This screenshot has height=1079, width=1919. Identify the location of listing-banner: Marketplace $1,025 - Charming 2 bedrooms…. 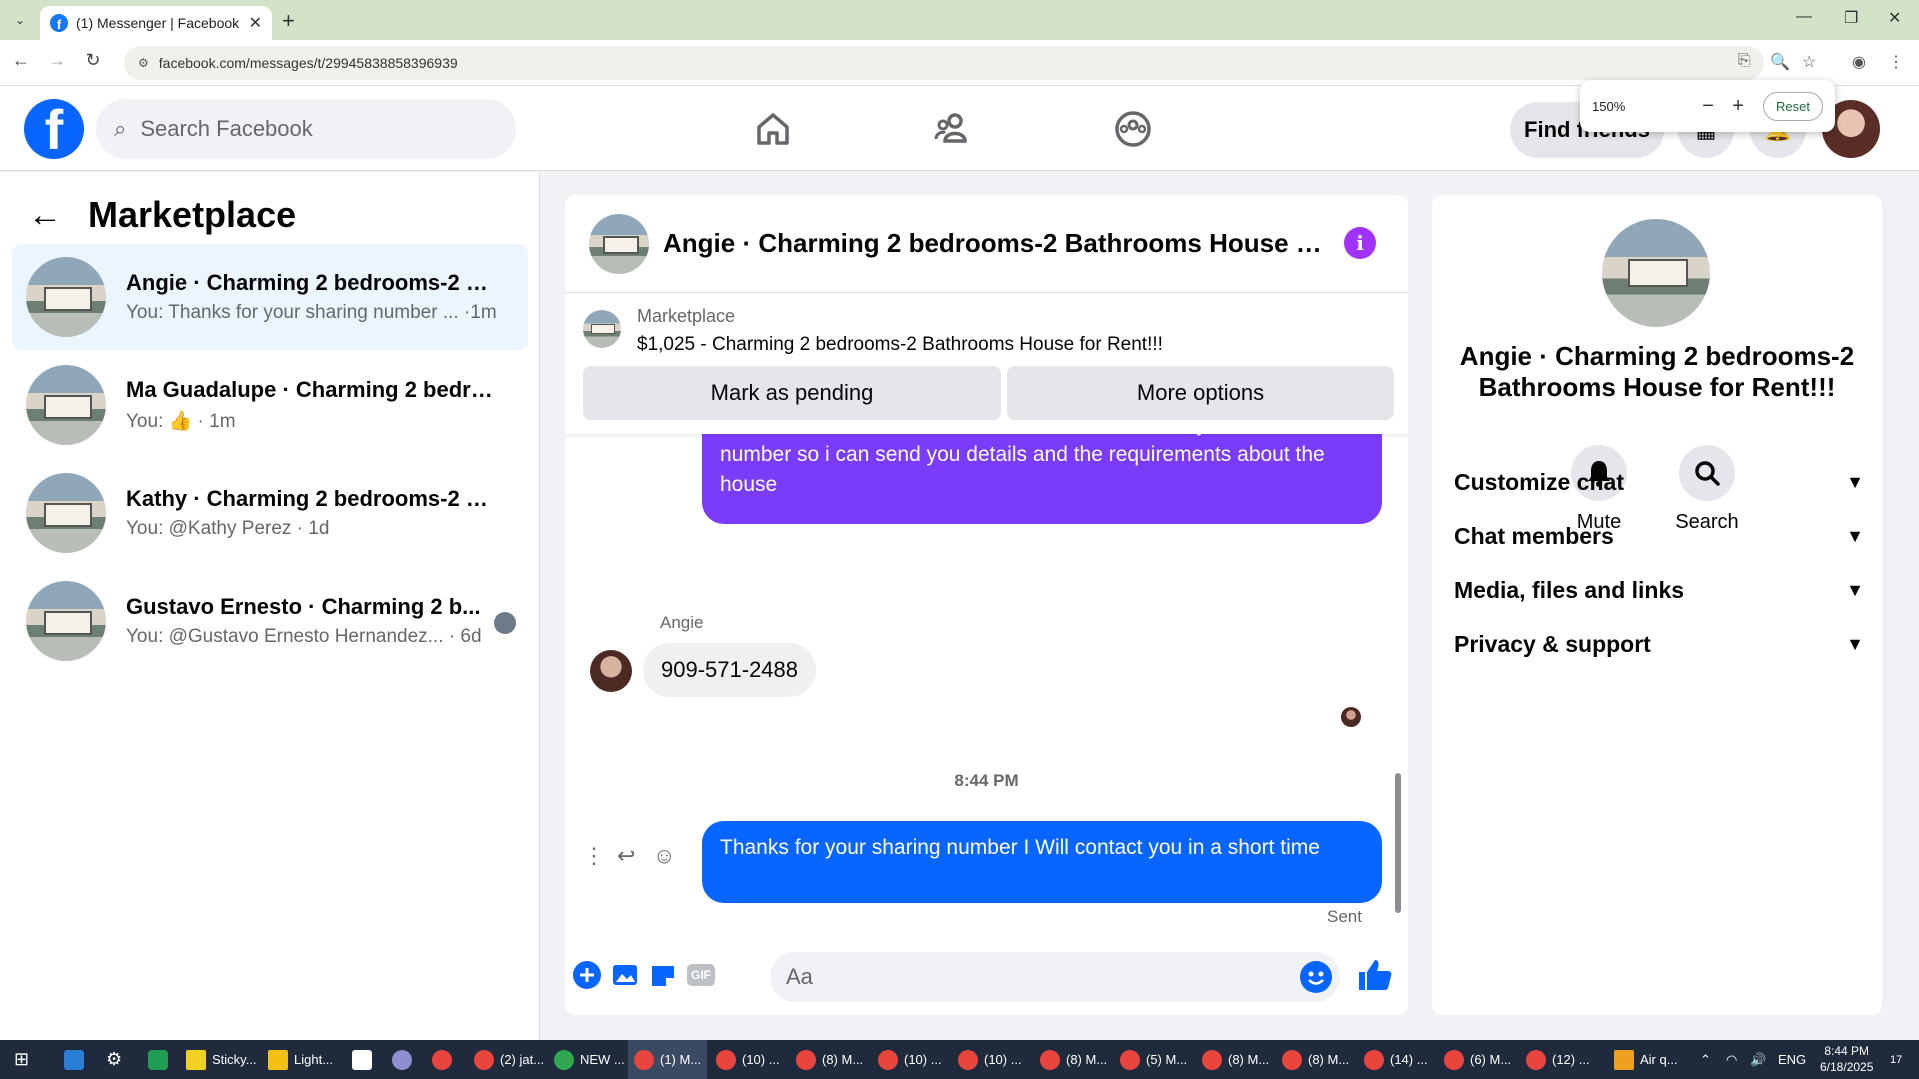
(986, 364).